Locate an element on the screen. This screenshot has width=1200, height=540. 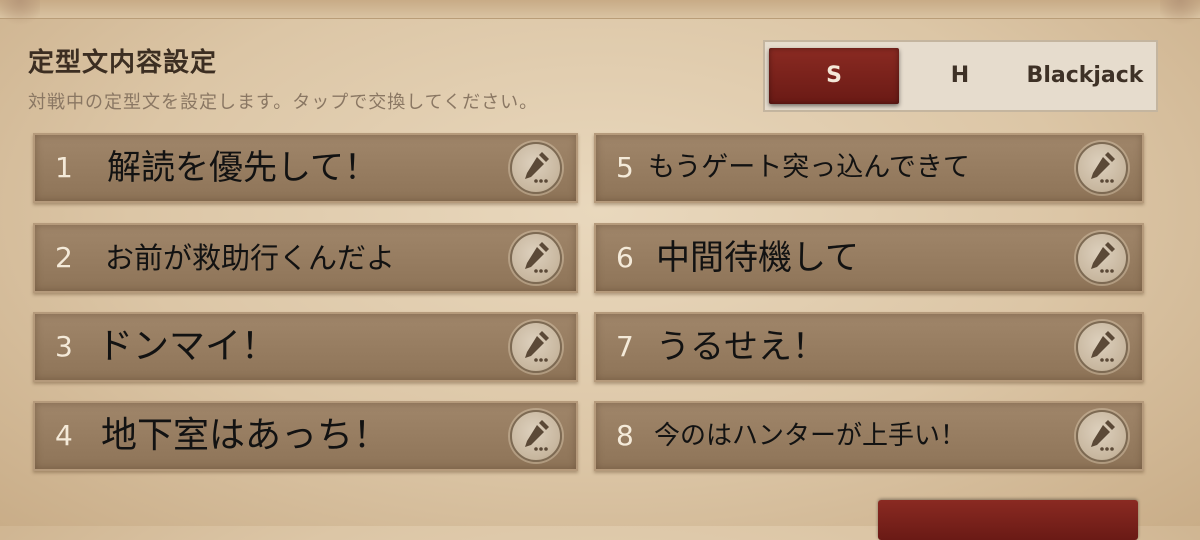
slot-phrase: 地下室はあっち！ is located at coordinates (245, 435).